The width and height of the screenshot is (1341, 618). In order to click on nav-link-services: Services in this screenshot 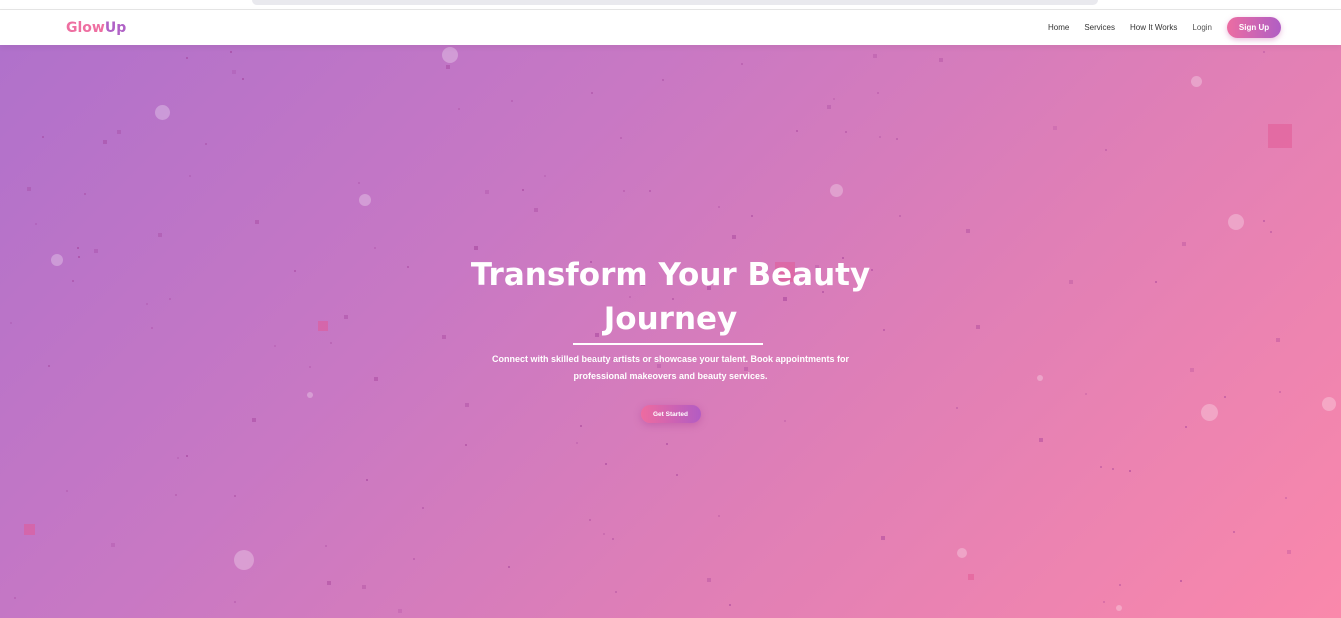, I will do `click(1099, 27)`.